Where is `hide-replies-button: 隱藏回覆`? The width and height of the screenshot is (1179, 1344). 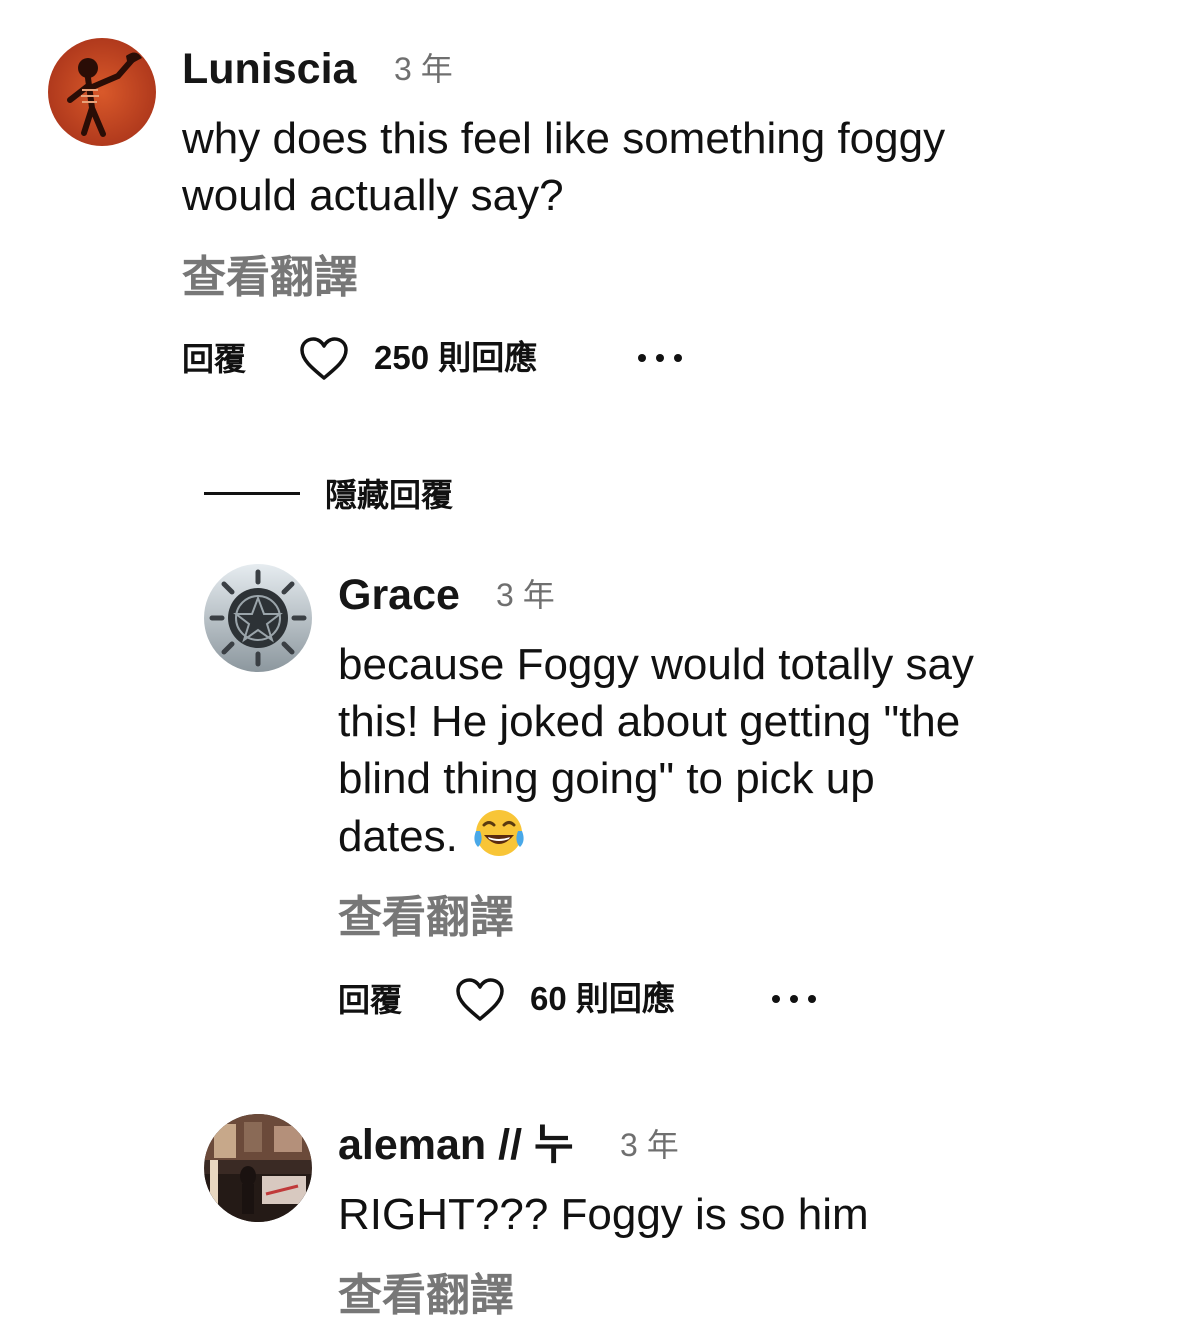
hide-replies-button: 隱藏回覆 is located at coordinates (389, 495).